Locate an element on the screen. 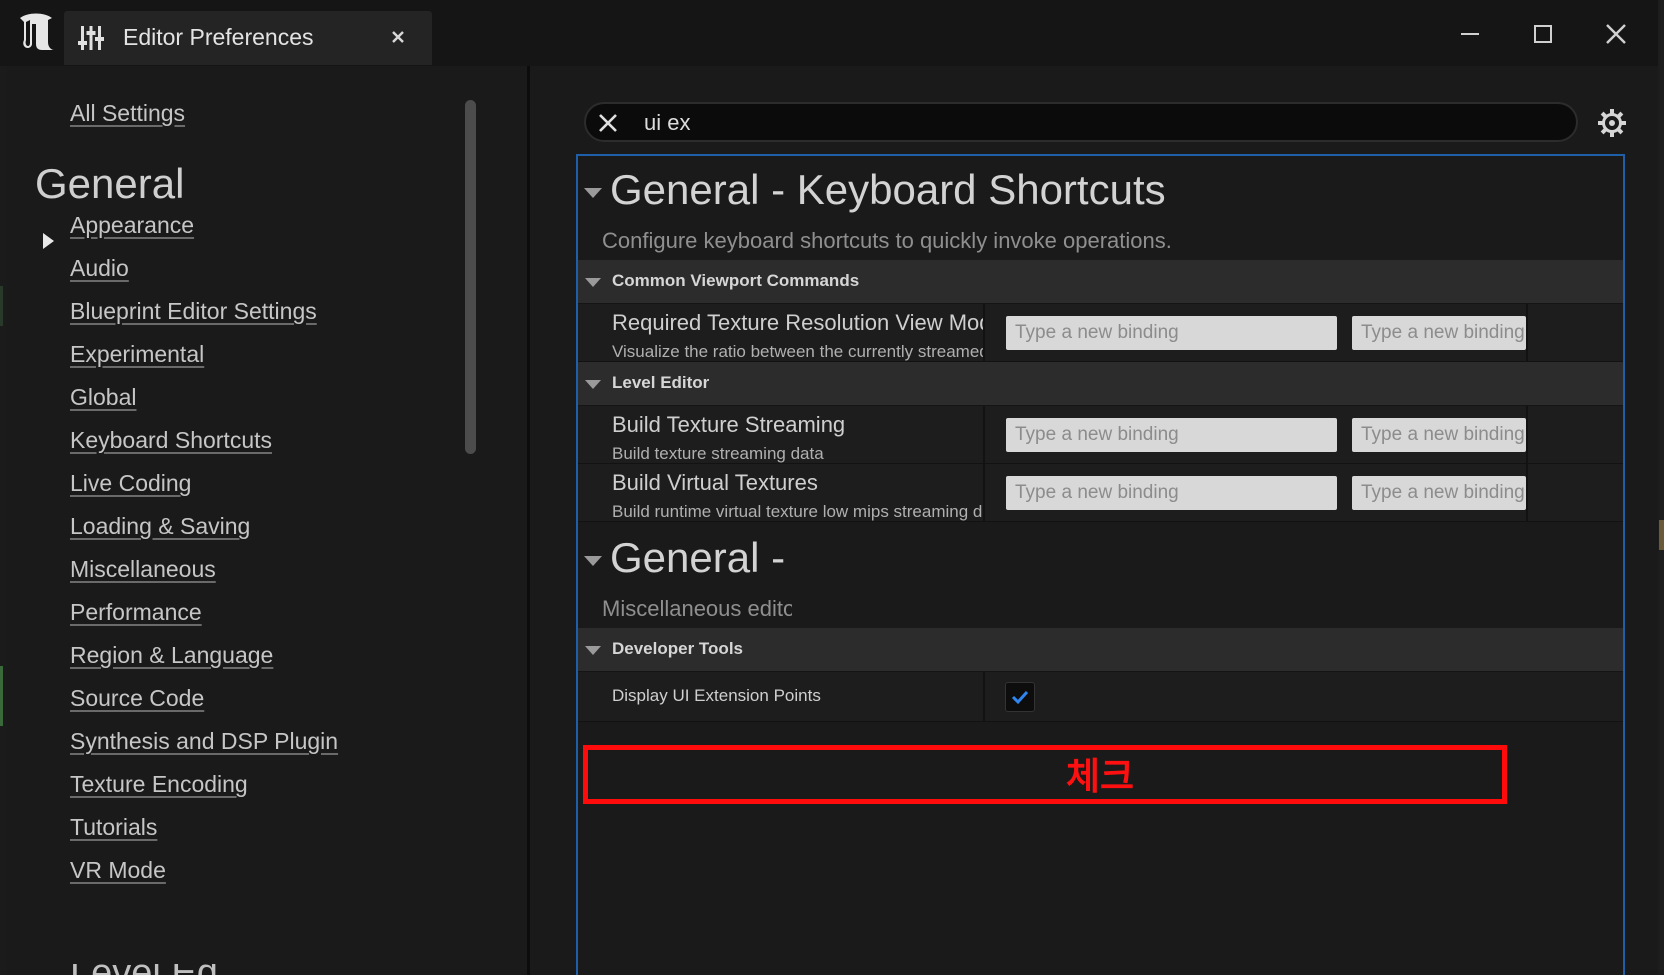  sidebar-item-source-code: Source Code is located at coordinates (137, 698).